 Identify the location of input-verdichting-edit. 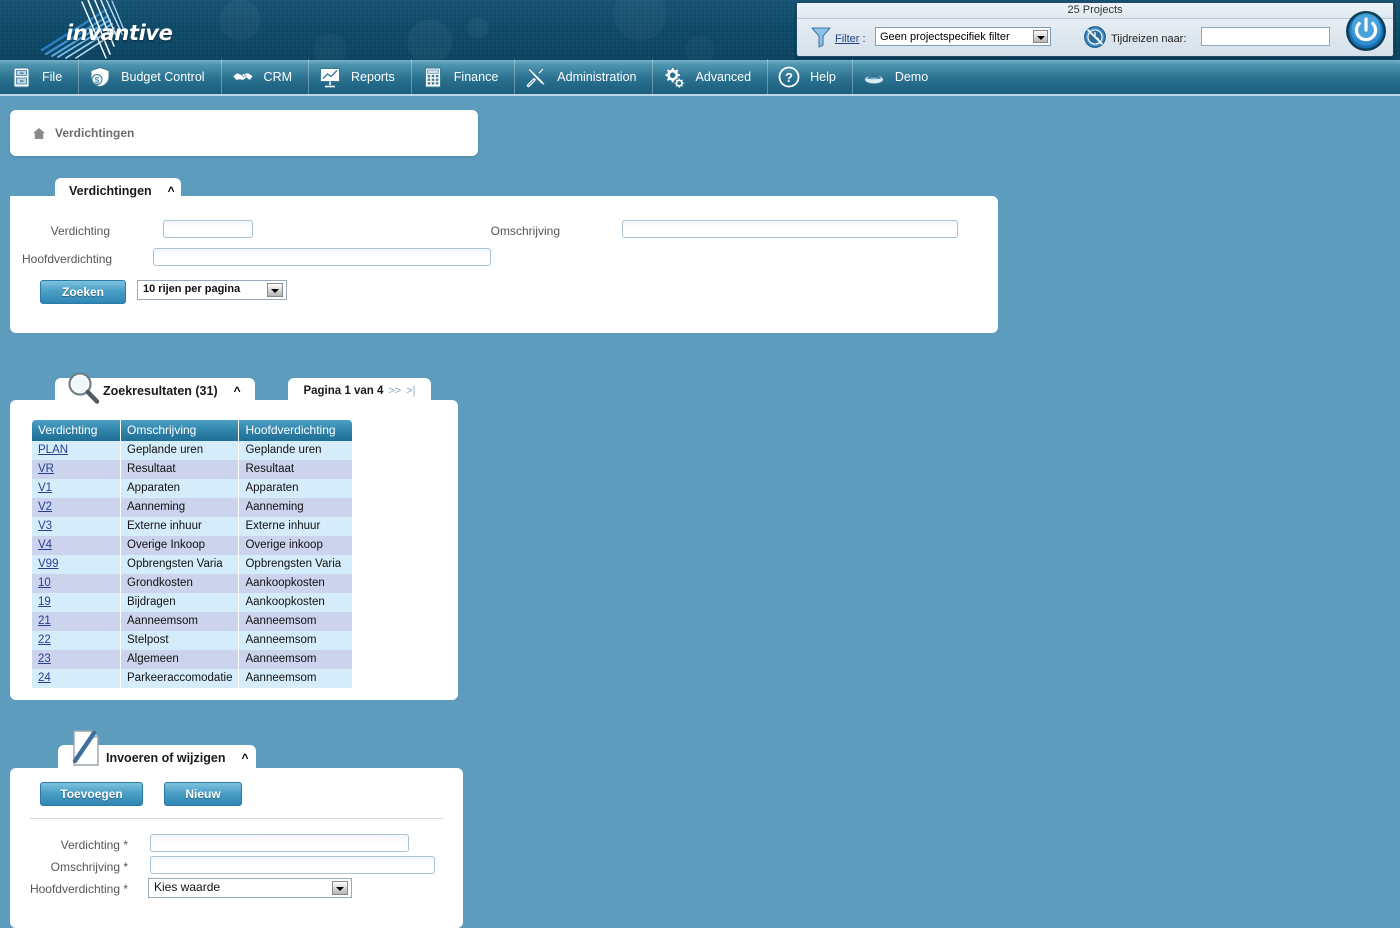
(279, 843).